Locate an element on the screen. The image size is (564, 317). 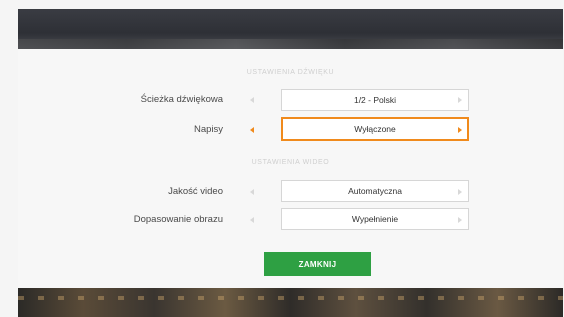
label-audio-track: Ścieżka dźwiękowa is located at coordinates (181, 99).